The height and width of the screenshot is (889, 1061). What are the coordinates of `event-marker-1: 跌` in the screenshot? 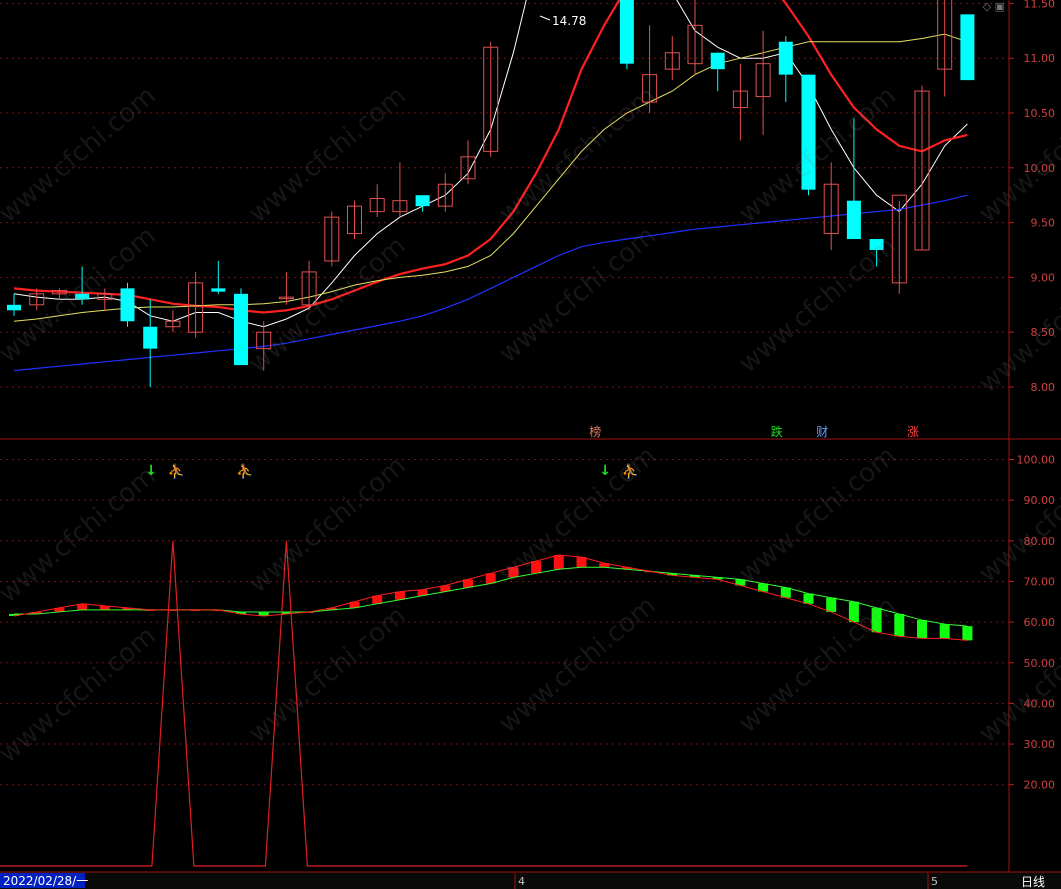 It's located at (777, 431).